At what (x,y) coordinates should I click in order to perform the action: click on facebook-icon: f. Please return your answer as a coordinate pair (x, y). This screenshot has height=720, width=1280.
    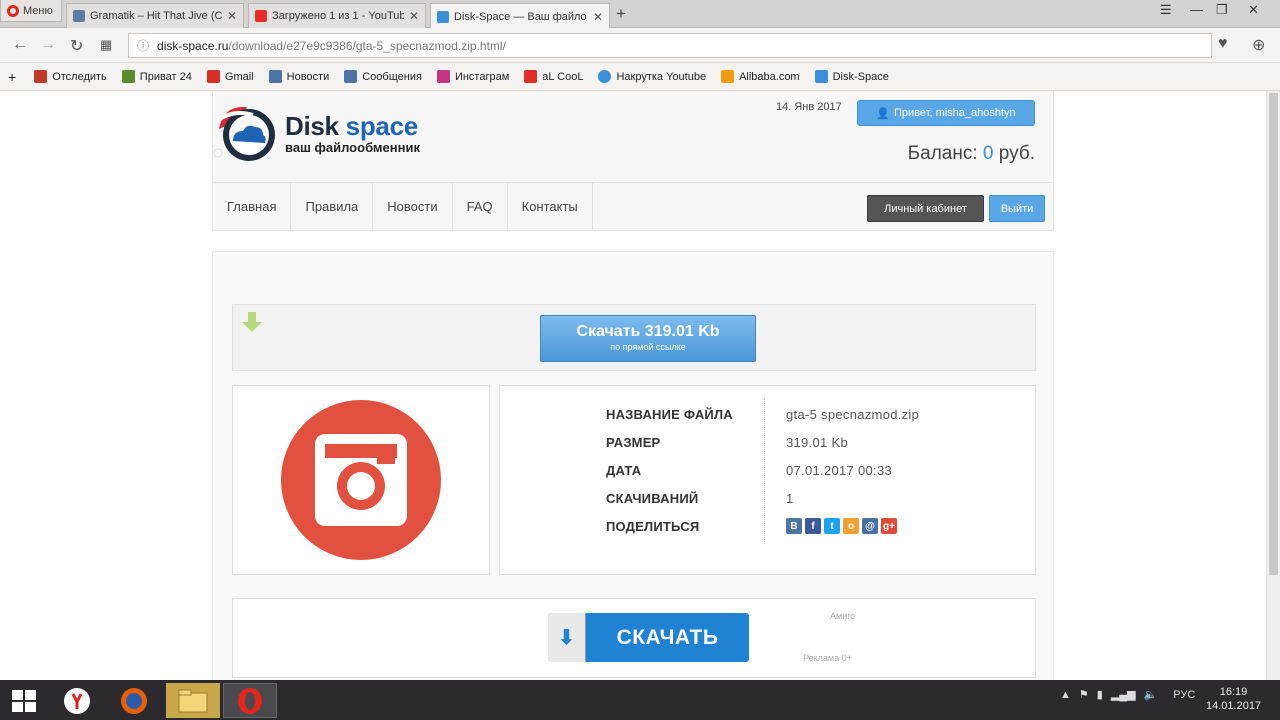
    Looking at the image, I should click on (813, 526).